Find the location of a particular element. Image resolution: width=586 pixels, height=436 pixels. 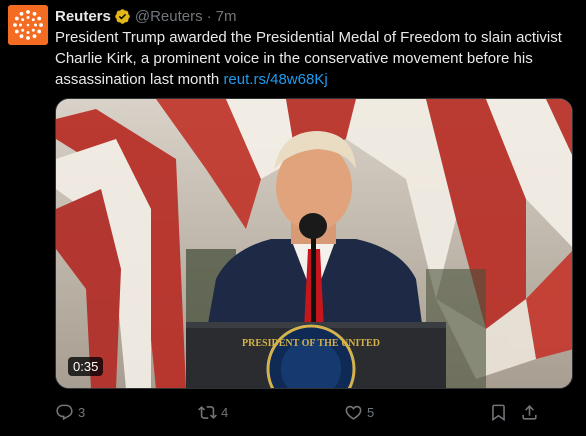

more-button is located at coordinates (560, 412).